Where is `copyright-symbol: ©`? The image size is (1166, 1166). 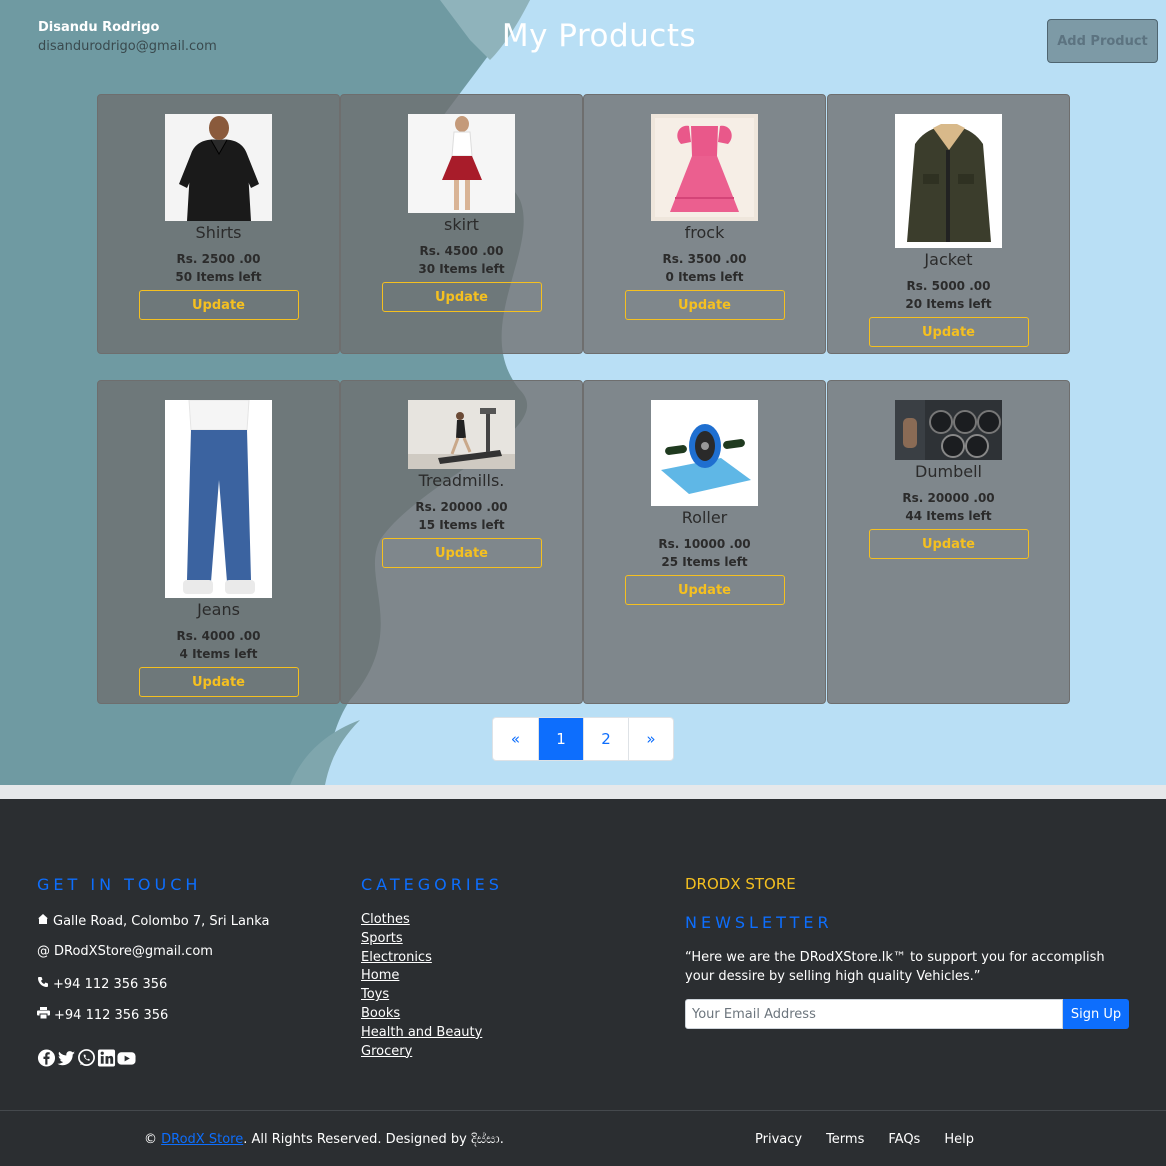
copyright-symbol: © is located at coordinates (150, 1139).